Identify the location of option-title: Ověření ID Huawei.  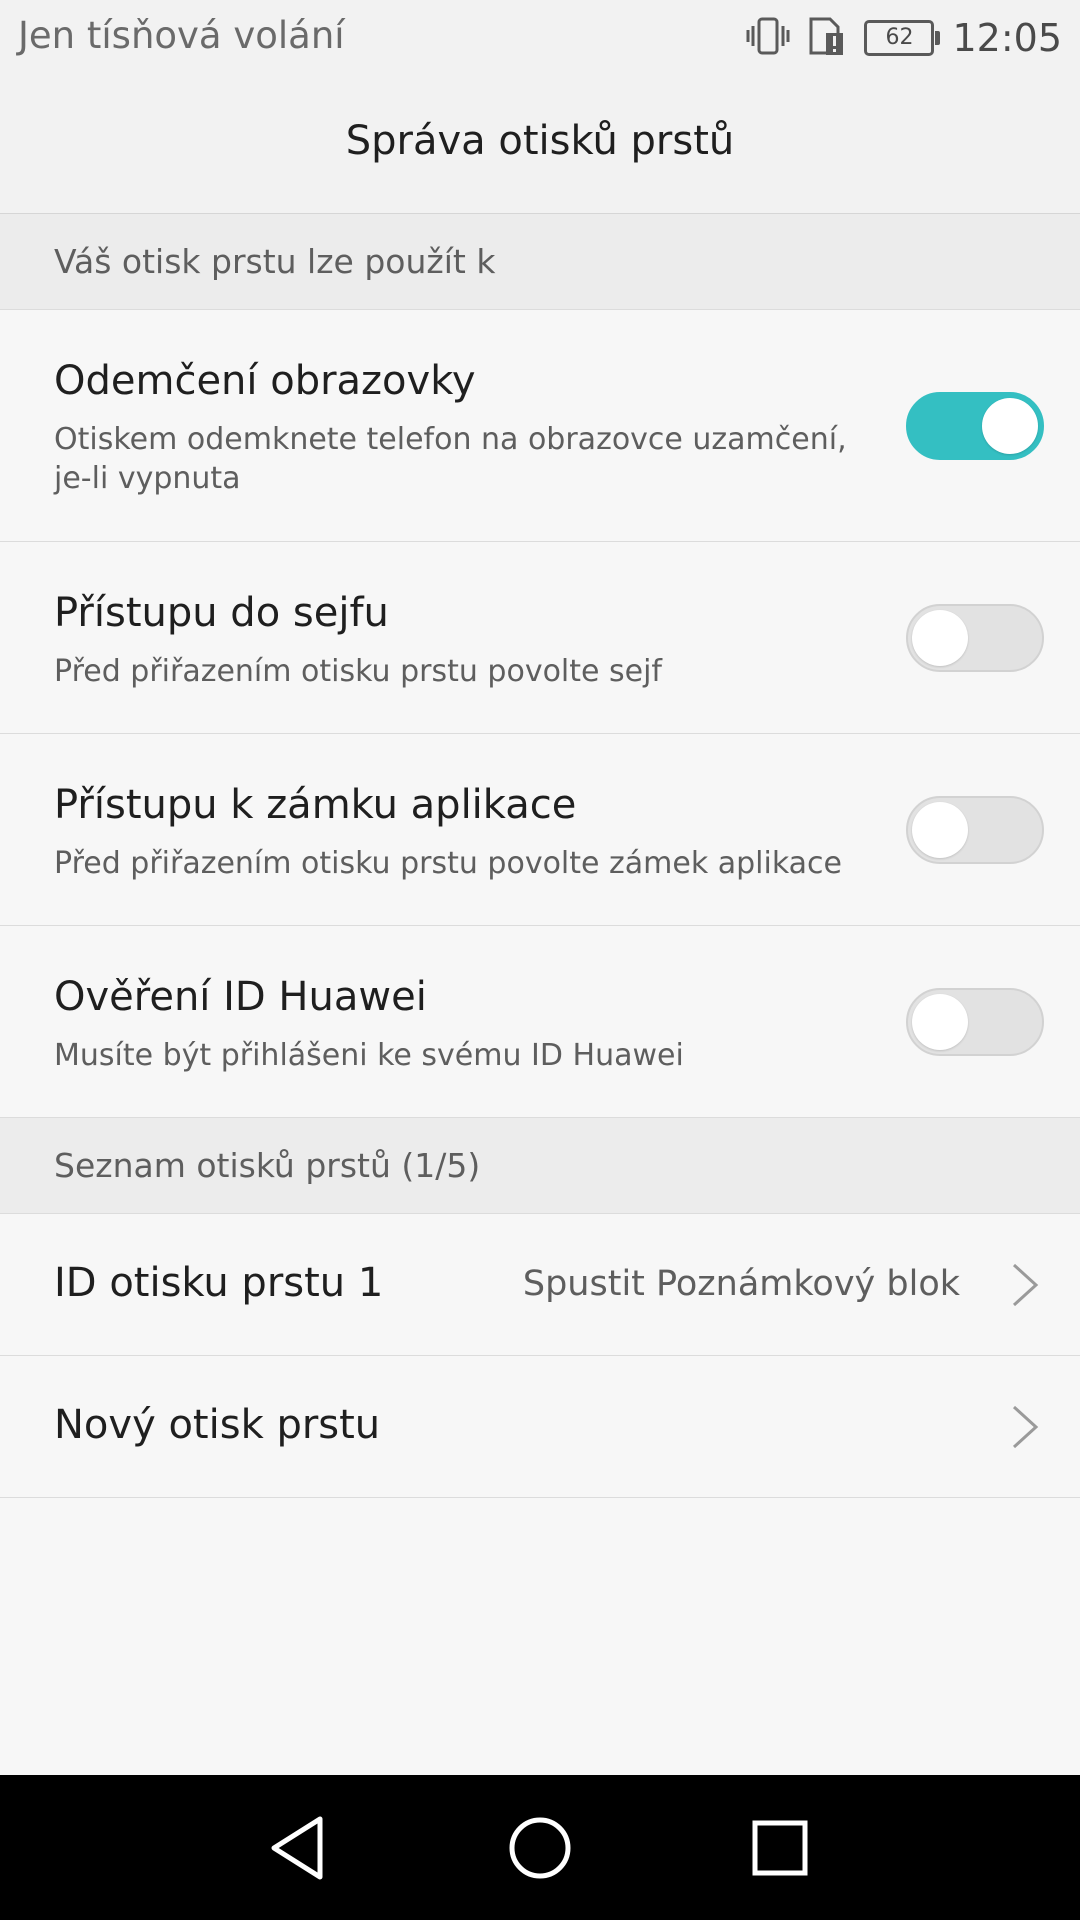
(240, 997).